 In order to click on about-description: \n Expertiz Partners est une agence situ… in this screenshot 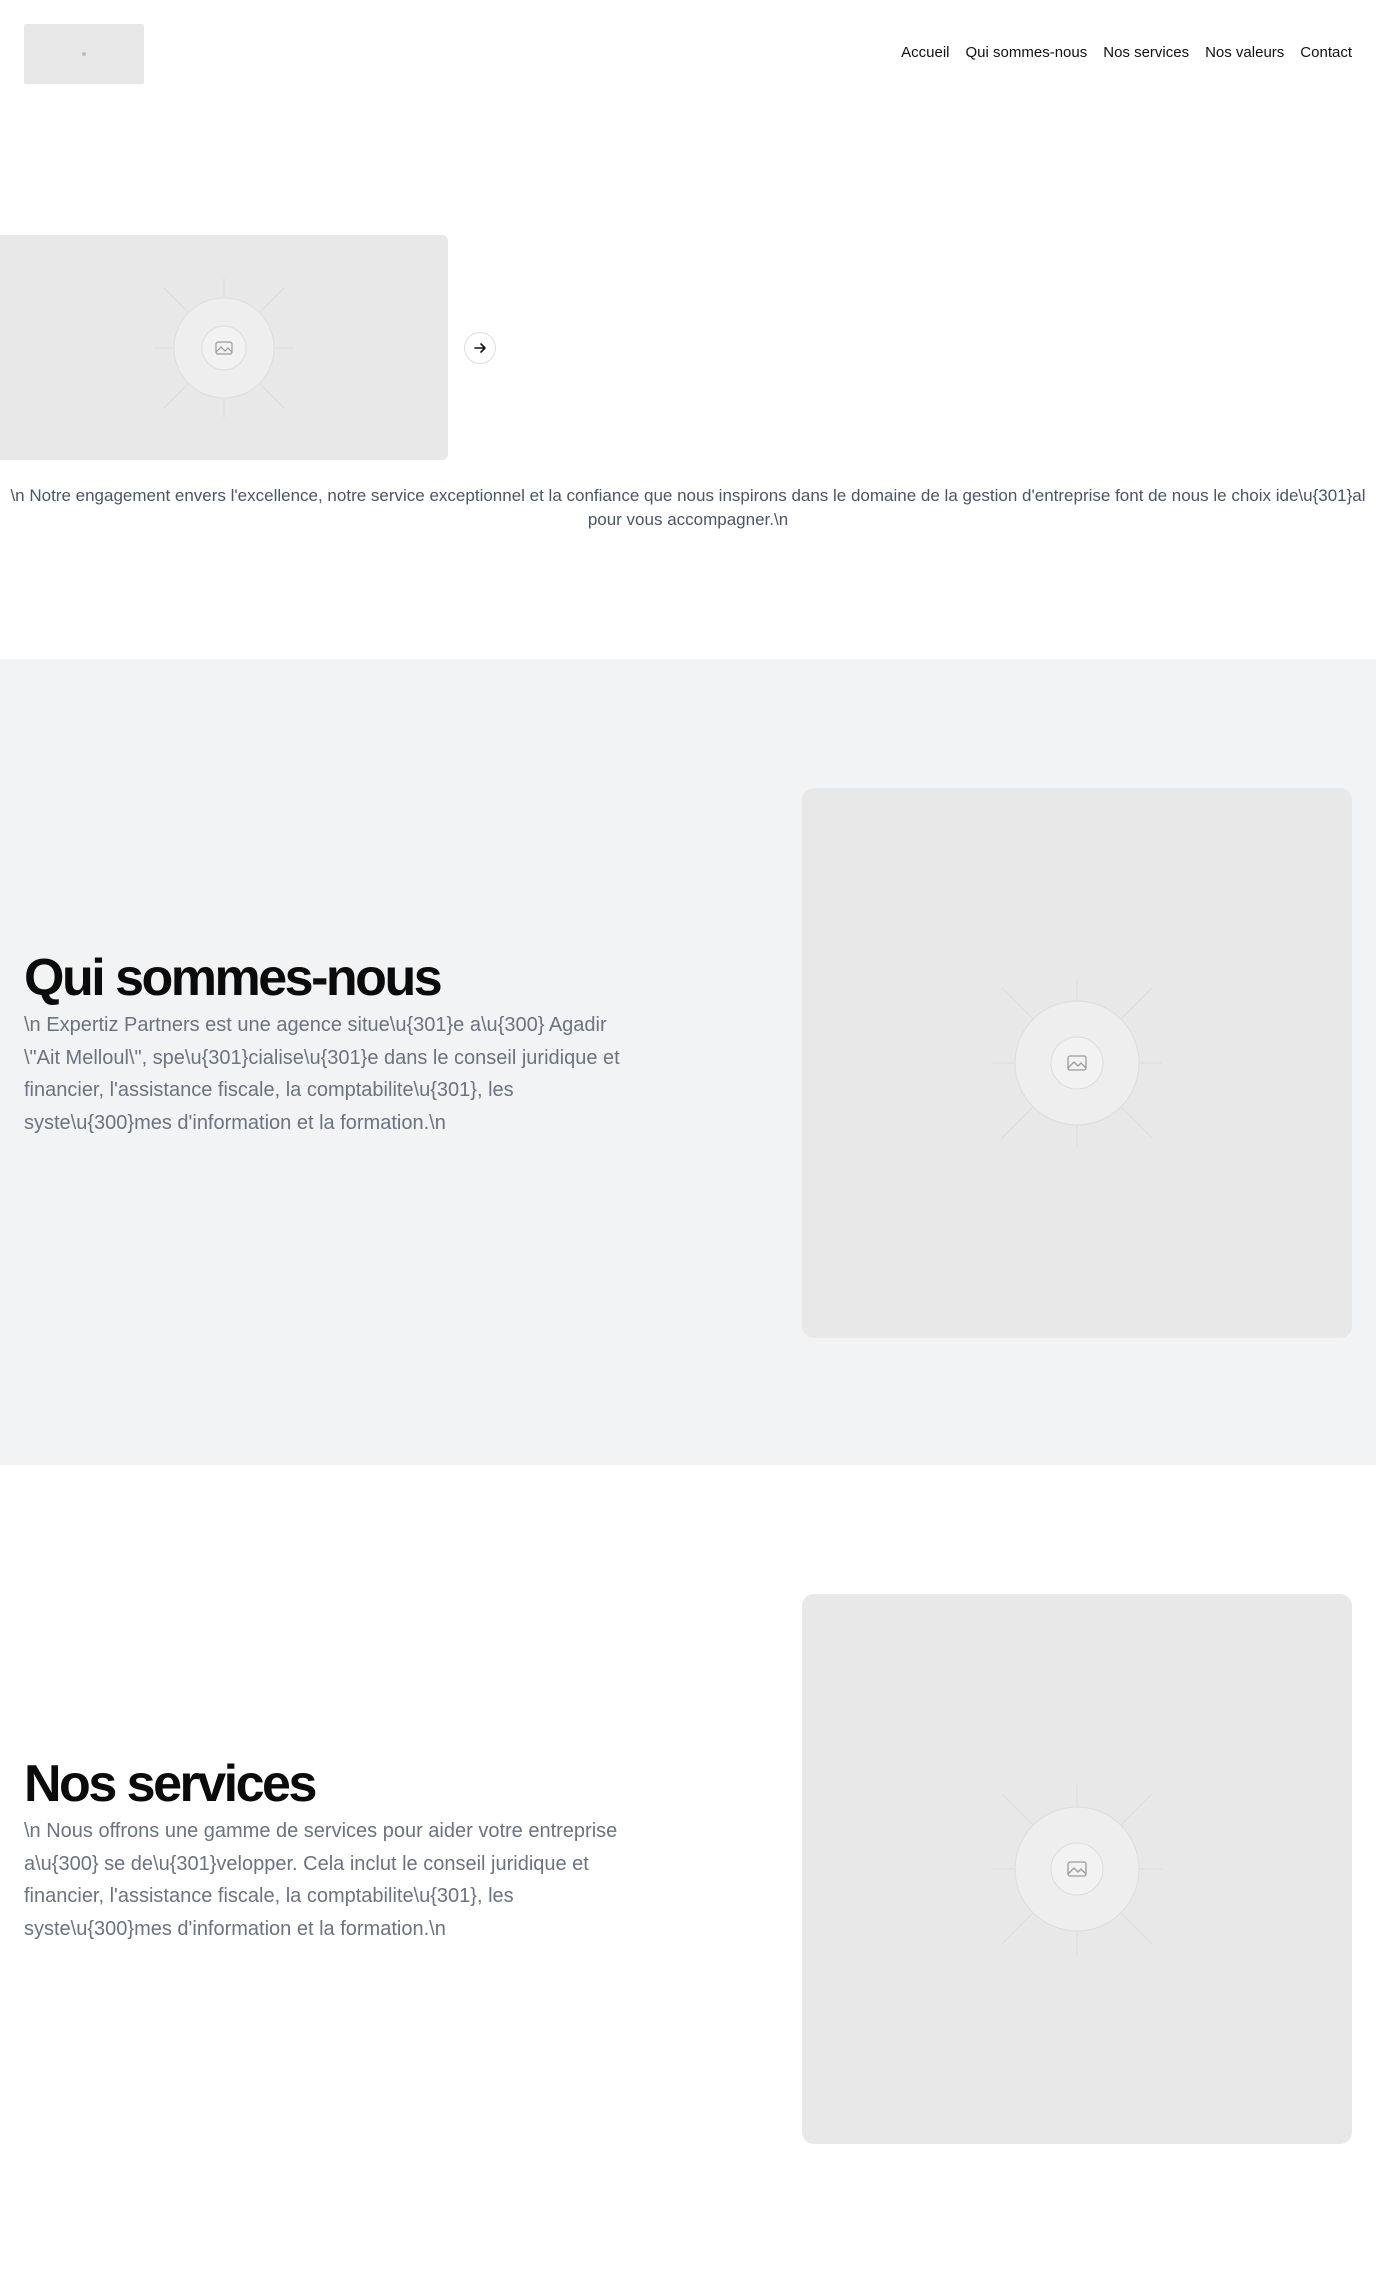, I will do `click(322, 1074)`.